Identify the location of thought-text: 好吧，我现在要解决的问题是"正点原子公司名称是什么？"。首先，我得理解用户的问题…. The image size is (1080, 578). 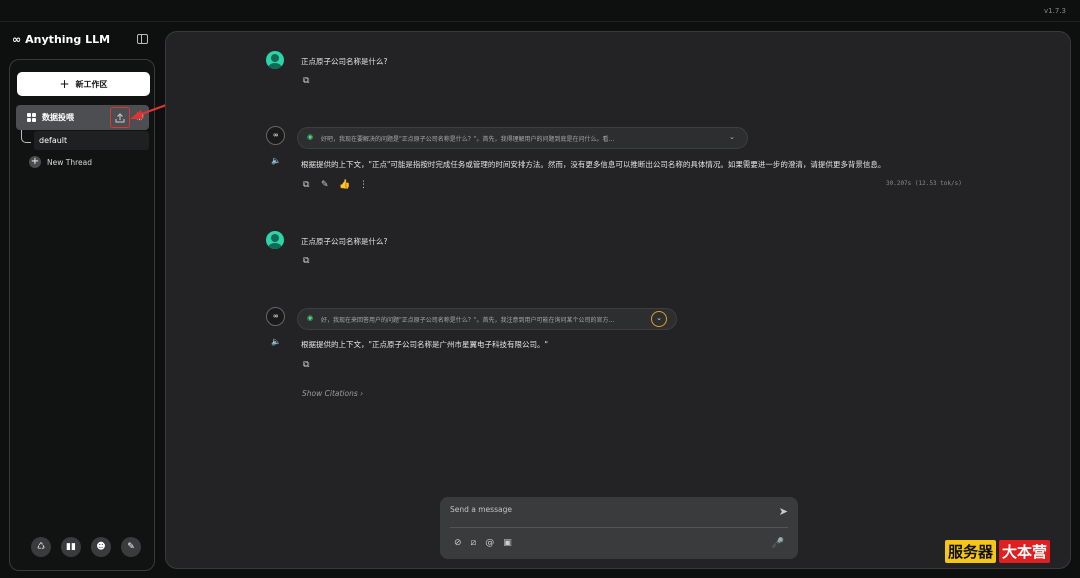
(468, 139).